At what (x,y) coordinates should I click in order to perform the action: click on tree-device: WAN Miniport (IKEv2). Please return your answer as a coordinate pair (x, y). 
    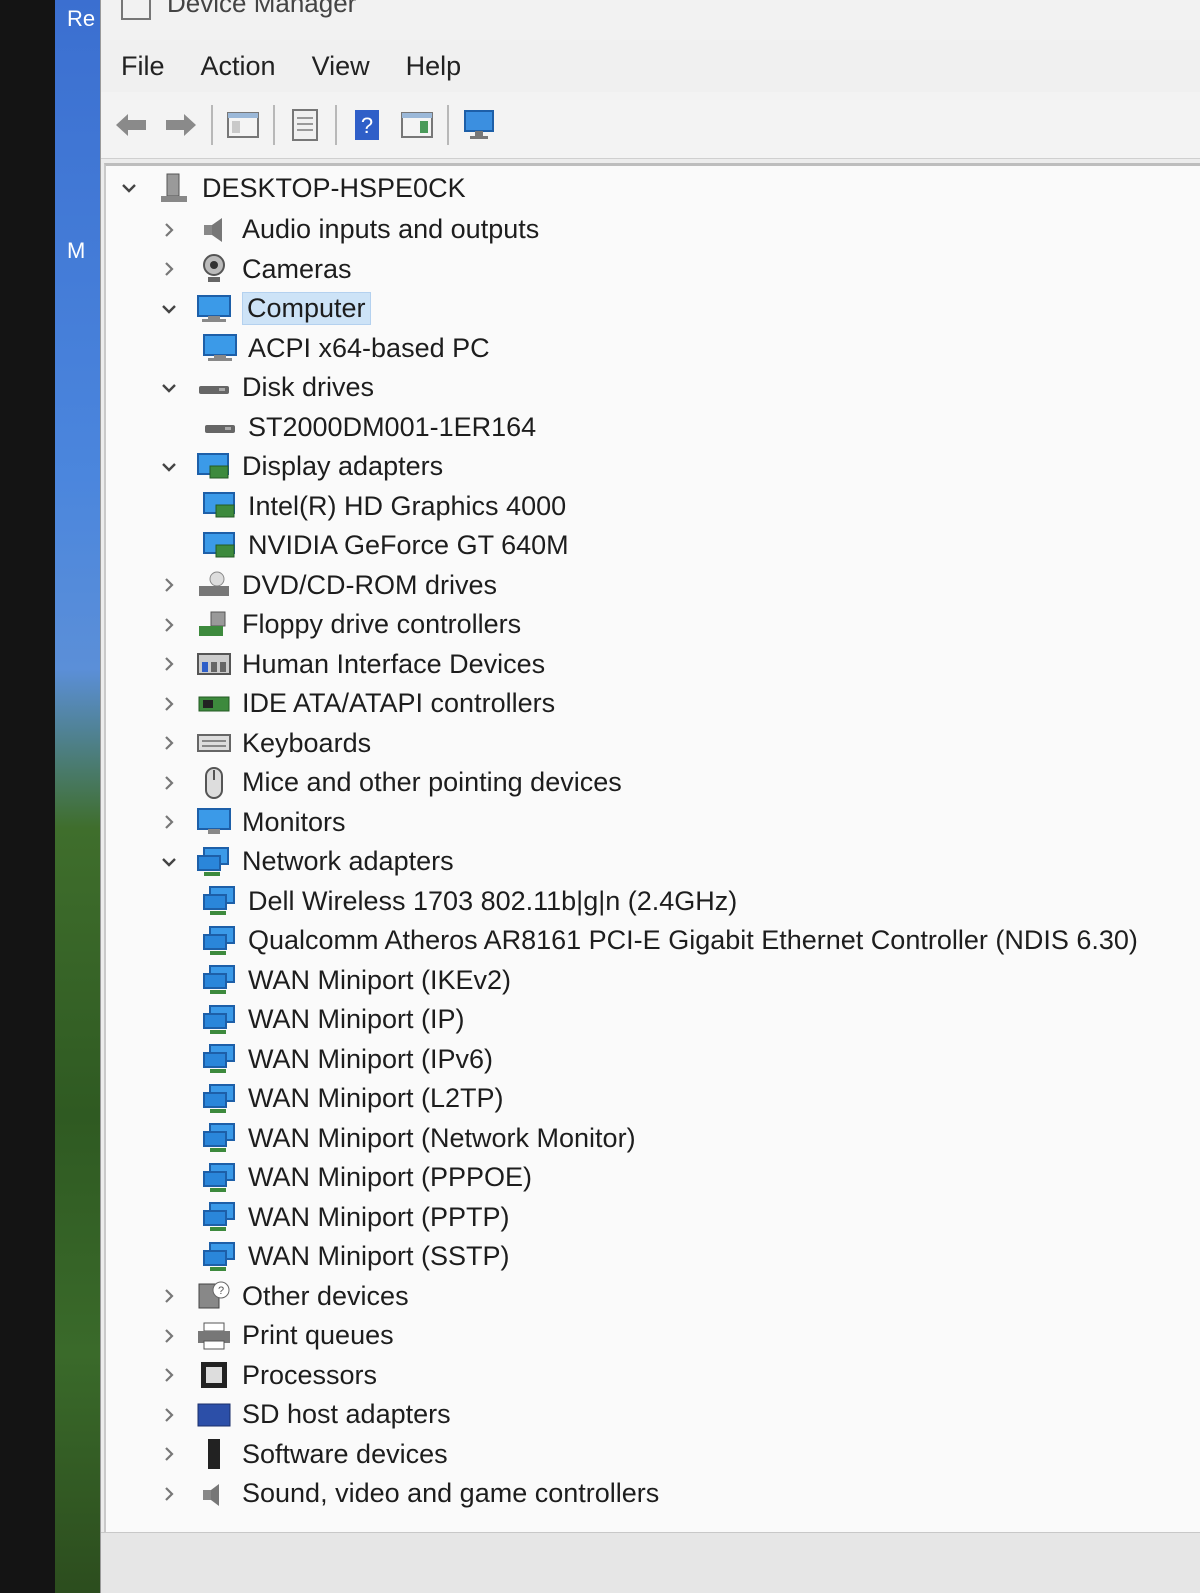
    Looking at the image, I should click on (356, 980).